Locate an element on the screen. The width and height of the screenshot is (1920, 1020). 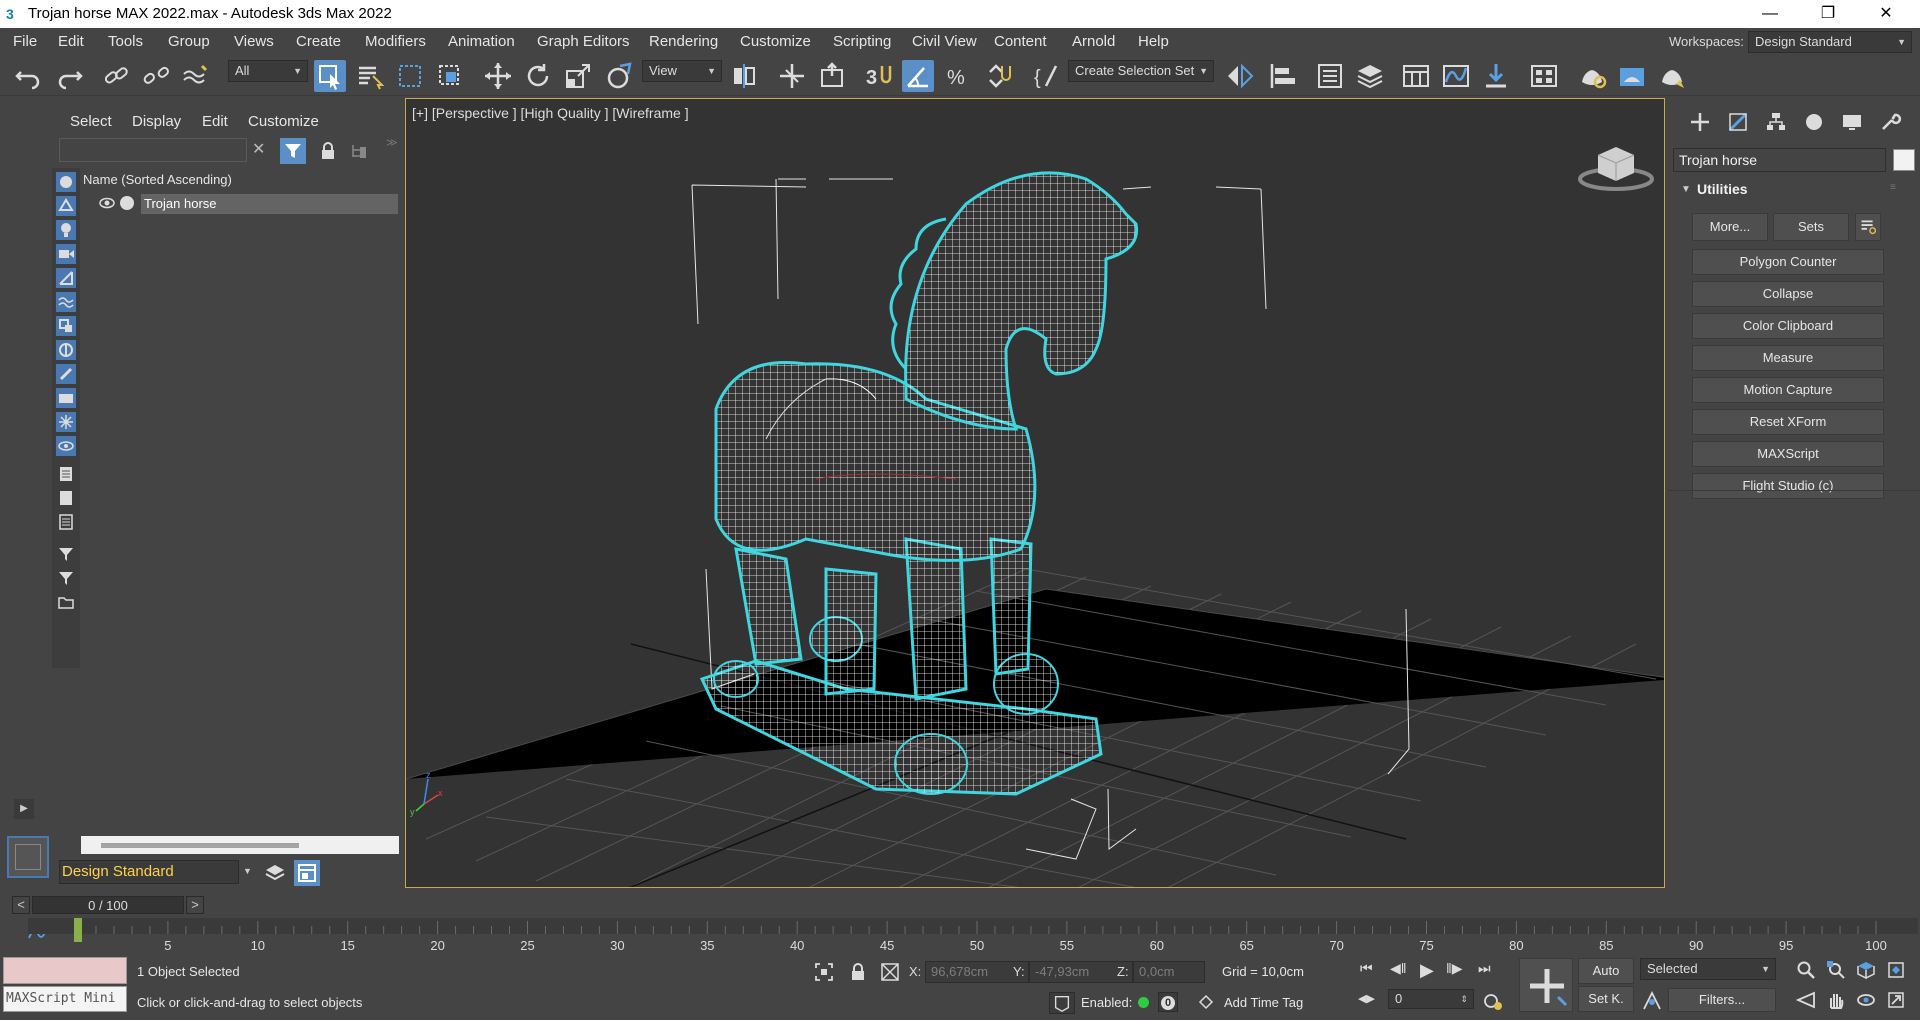
field-of-view-icon is located at coordinates (1805, 1000).